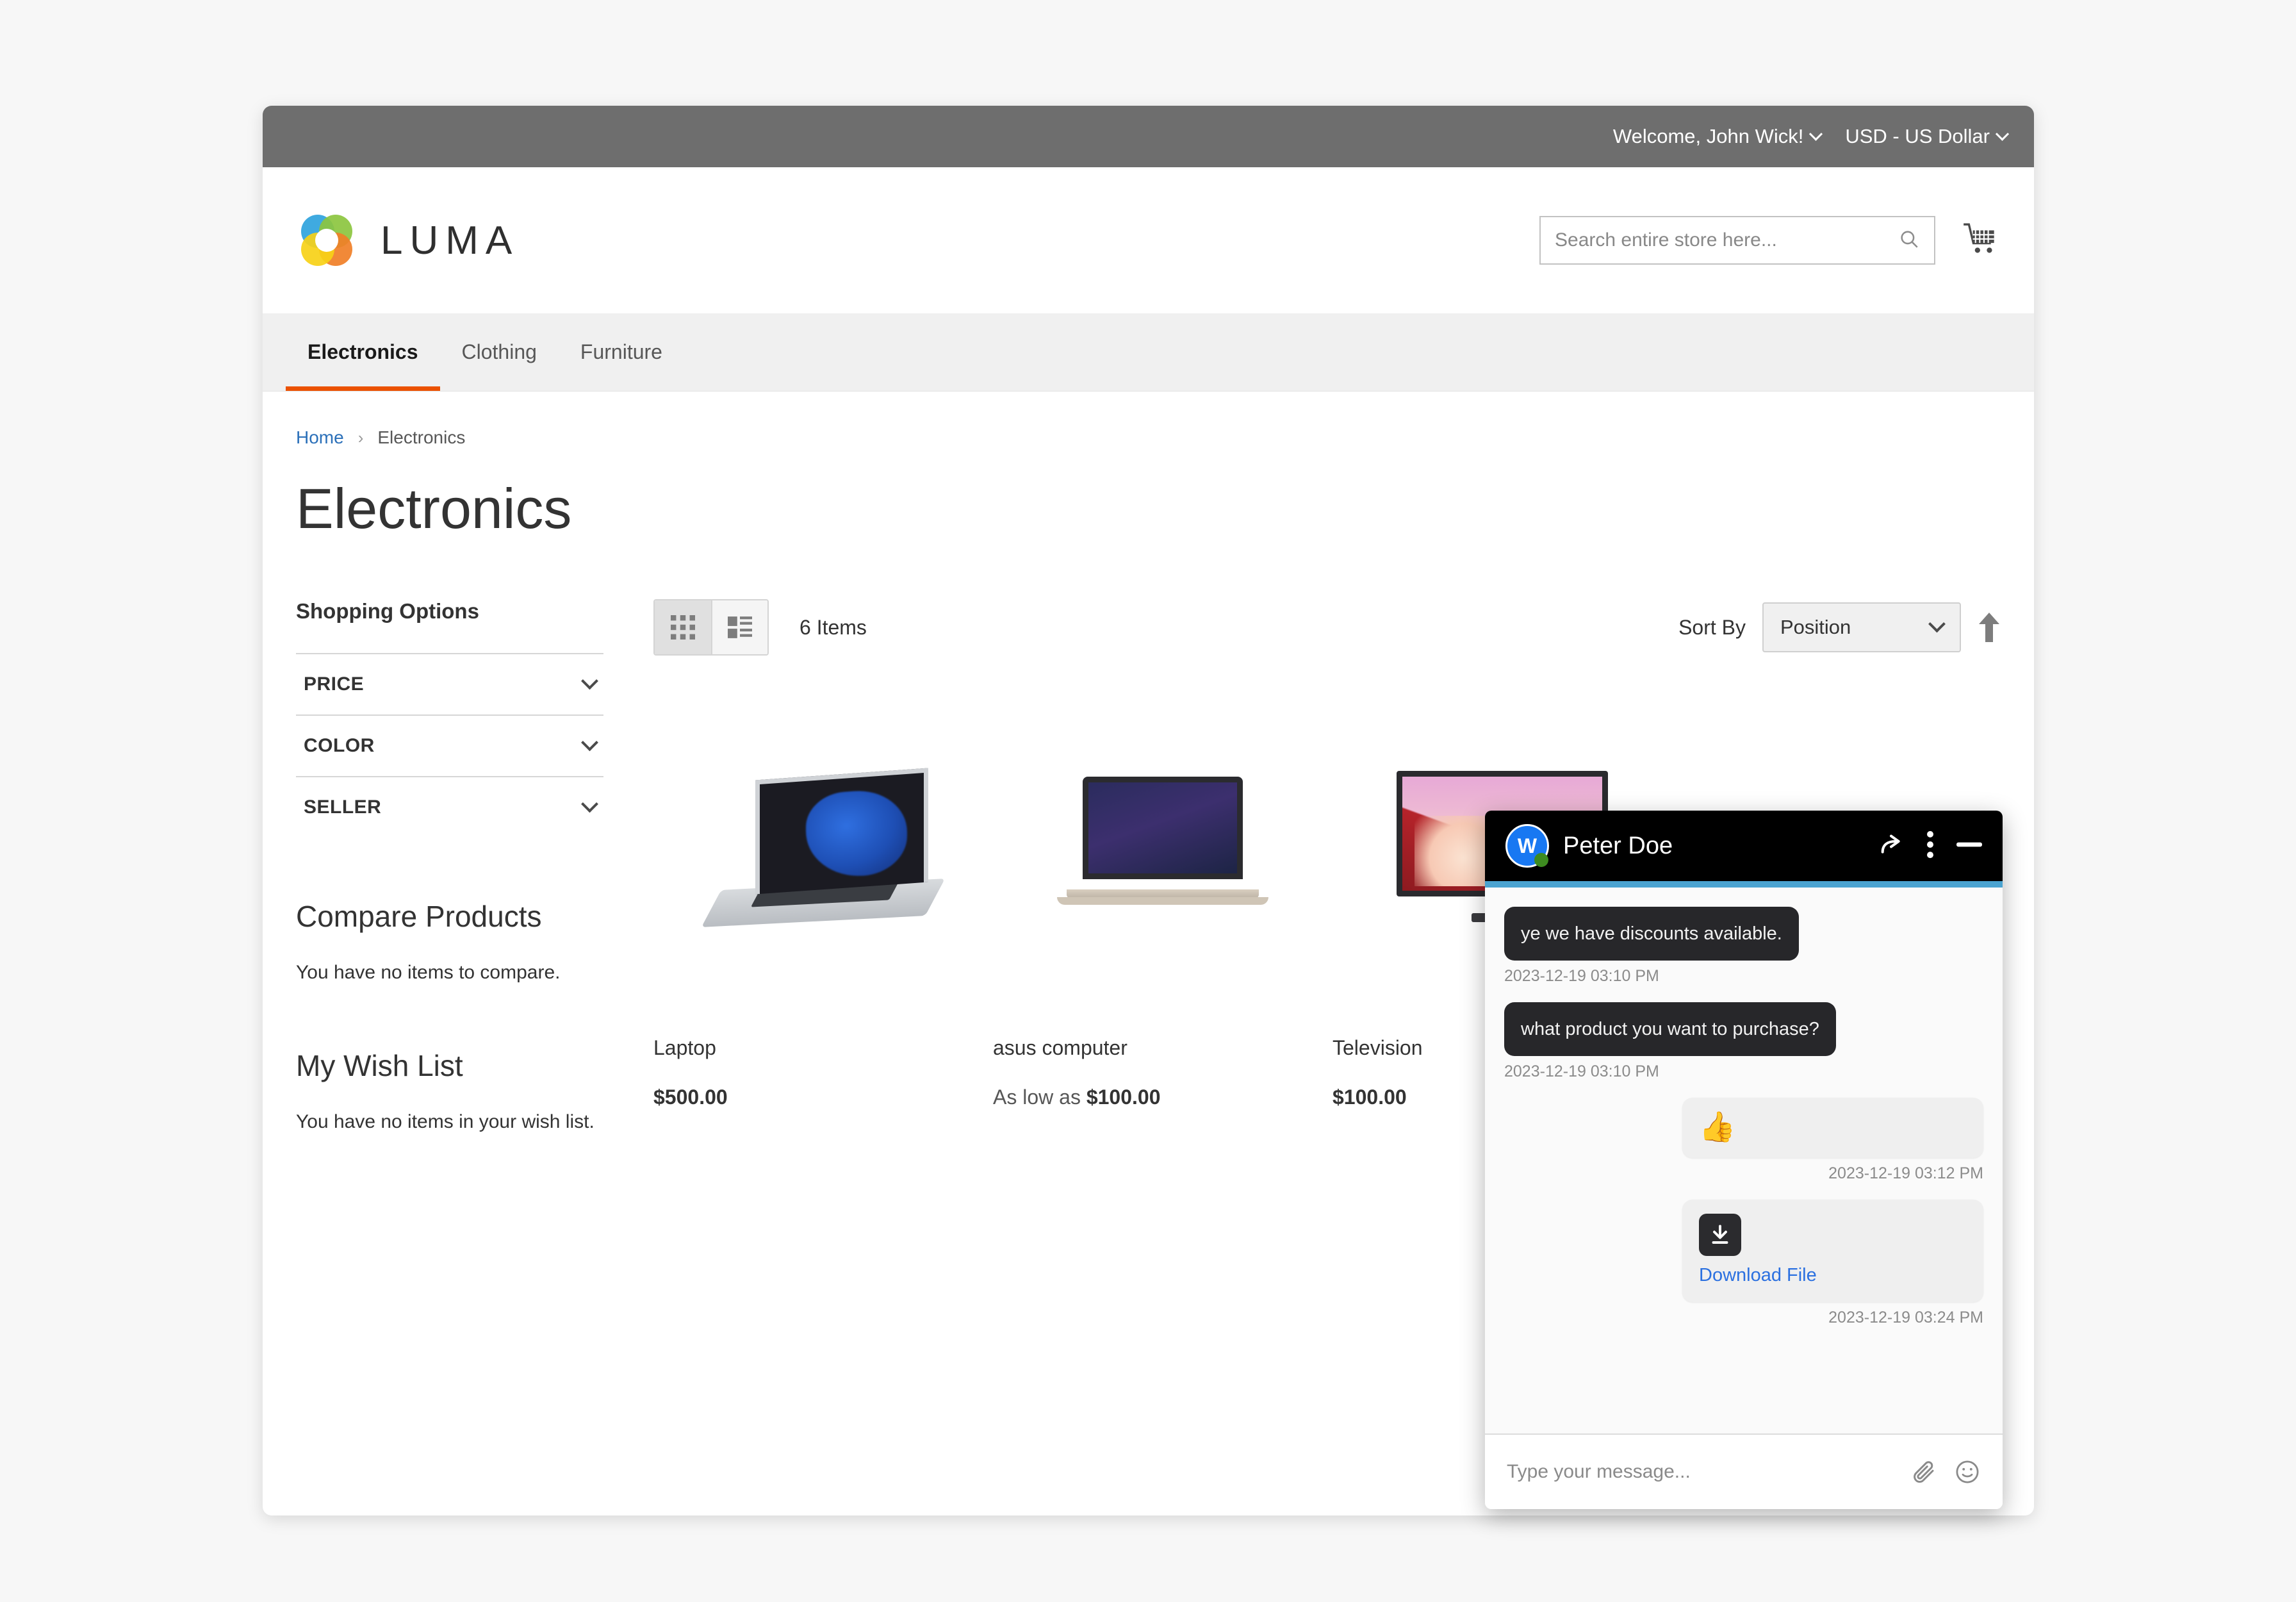  Describe the element at coordinates (1981, 241) in the screenshot. I see `shopping-cart-icon` at that location.